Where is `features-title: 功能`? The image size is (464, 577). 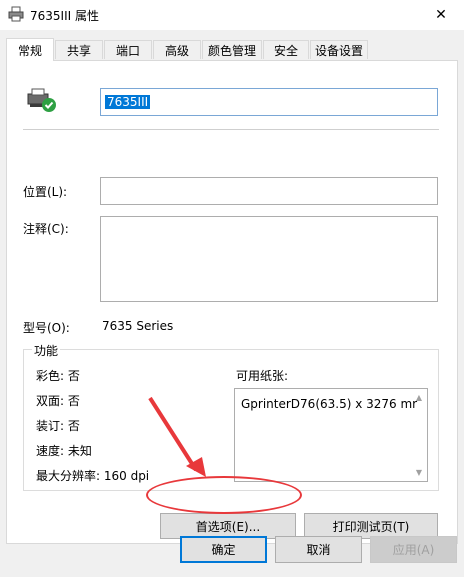 features-title: 功能 is located at coordinates (46, 350).